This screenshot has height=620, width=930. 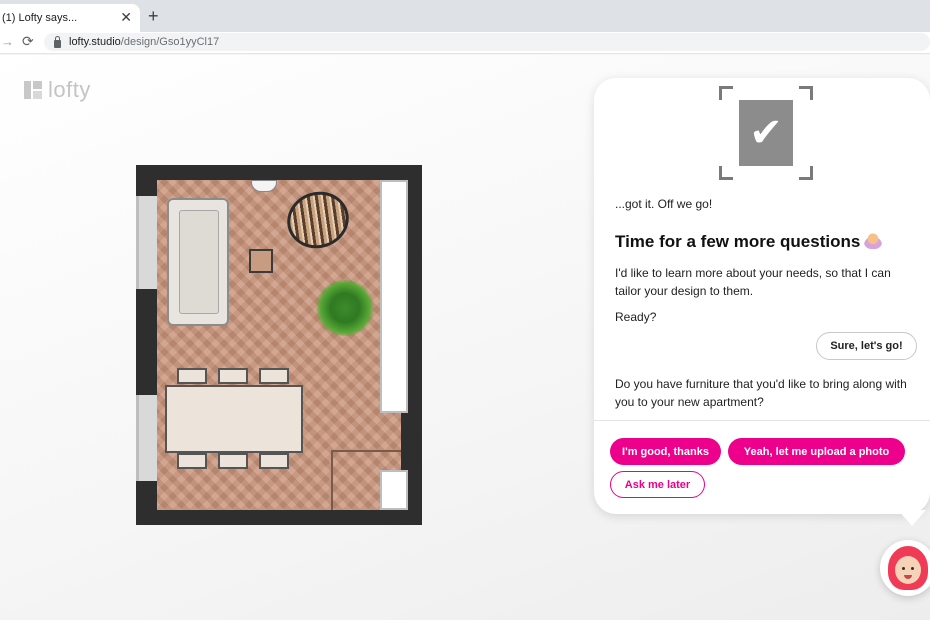 I want to click on ask-me-later-button: Ask me later, so click(x=657, y=484).